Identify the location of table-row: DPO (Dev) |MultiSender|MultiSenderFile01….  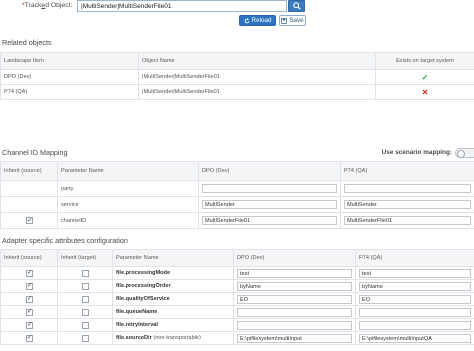
(237, 77).